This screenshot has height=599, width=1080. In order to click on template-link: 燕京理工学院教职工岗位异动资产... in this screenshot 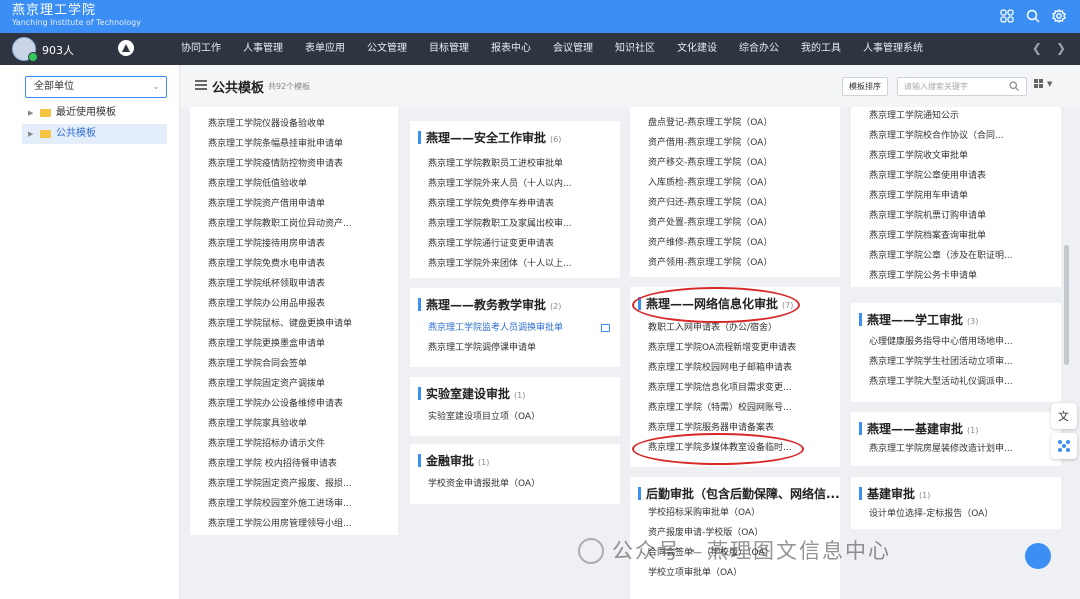, I will do `click(288, 224)`.